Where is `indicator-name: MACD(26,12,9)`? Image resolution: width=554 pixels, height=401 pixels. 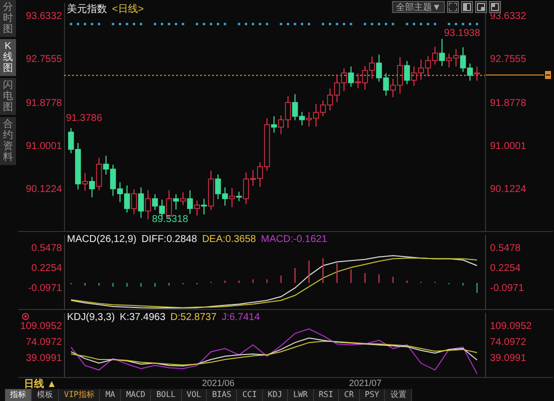
indicator-name: MACD(26,12,9) is located at coordinates (101, 239).